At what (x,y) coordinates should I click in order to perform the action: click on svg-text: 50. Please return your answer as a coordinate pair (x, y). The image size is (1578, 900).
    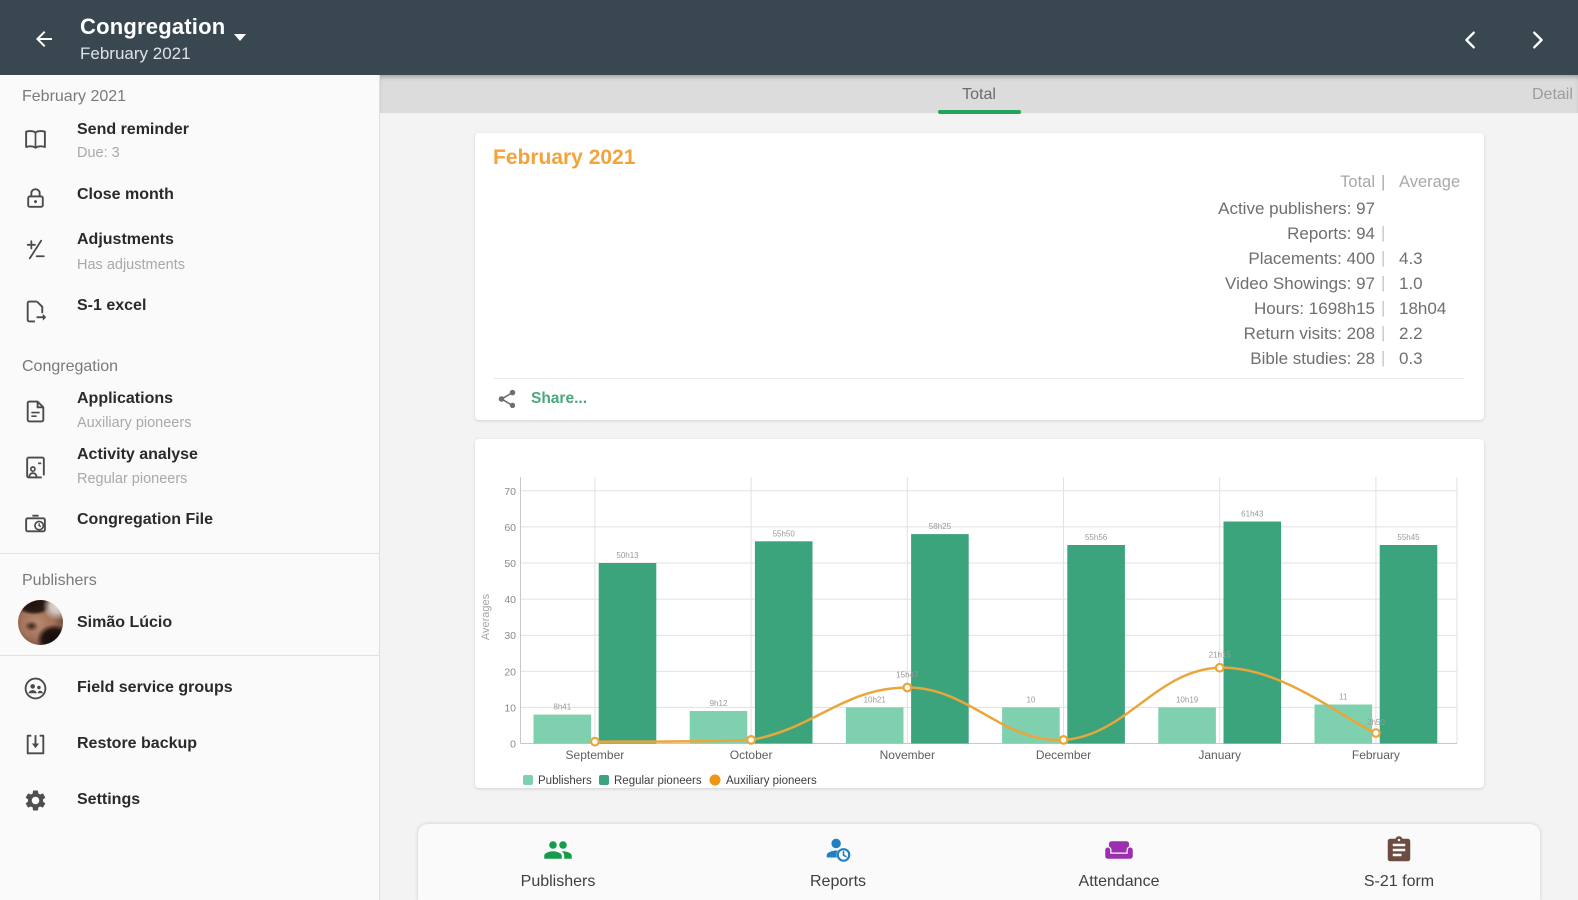
    Looking at the image, I should click on (510, 564).